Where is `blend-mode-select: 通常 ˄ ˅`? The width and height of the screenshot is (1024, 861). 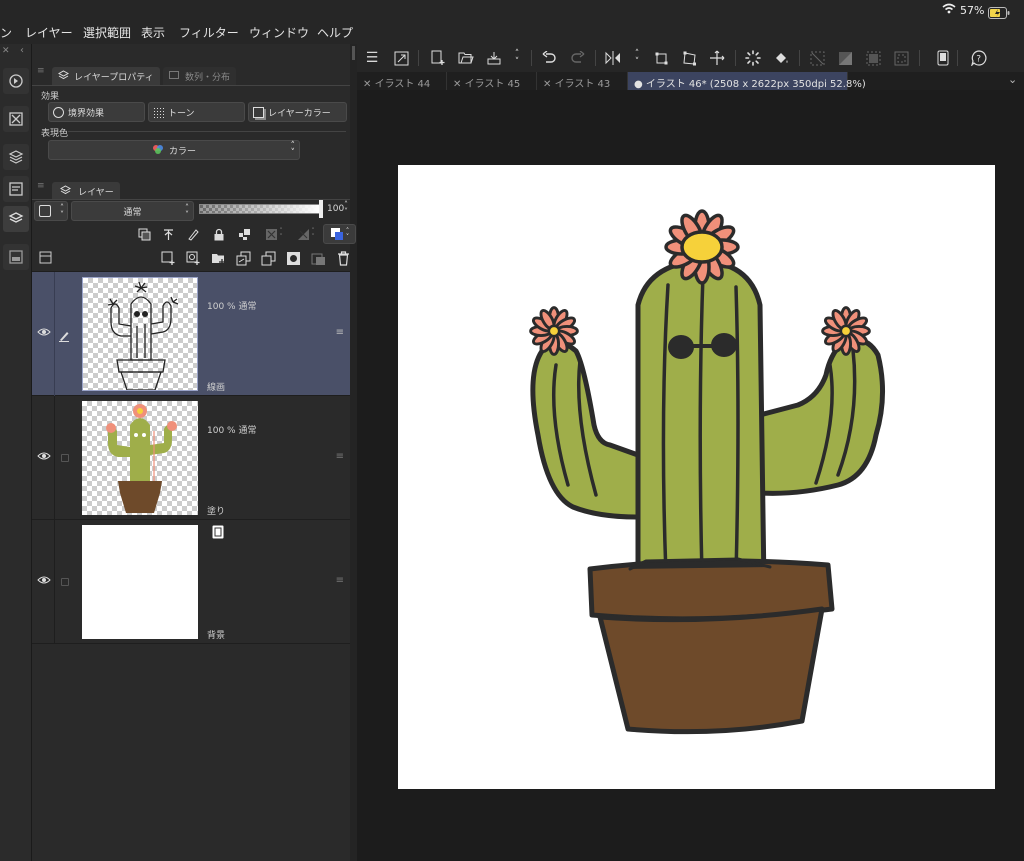 blend-mode-select: 通常 ˄ ˅ is located at coordinates (132, 211).